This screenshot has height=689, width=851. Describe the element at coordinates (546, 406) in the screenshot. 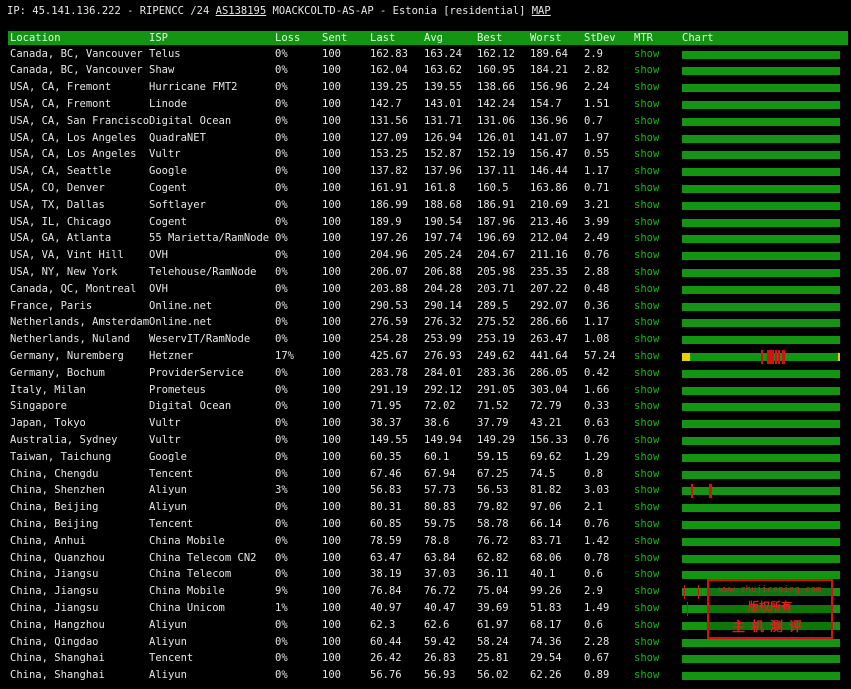

I see `cell-worst: 72.79` at that location.